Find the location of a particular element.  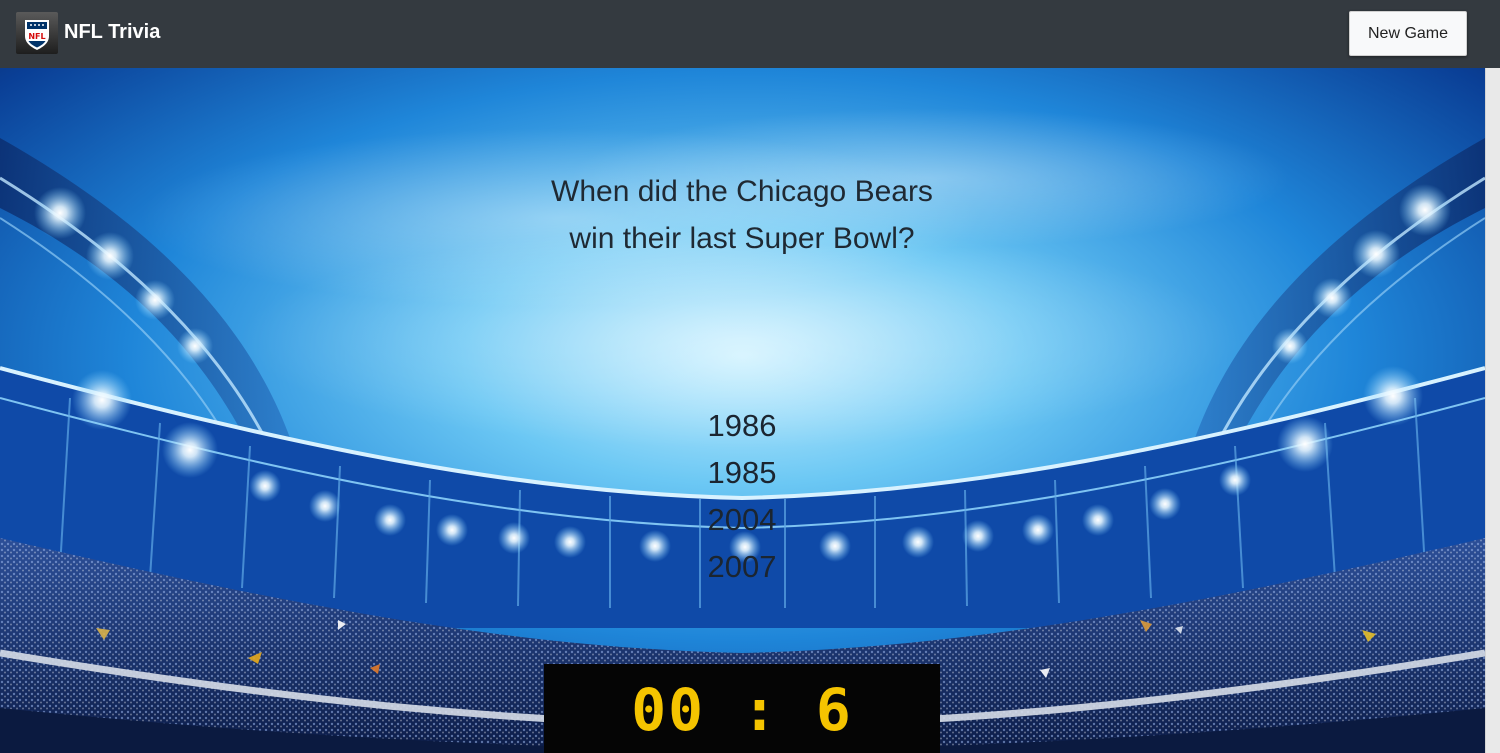

countdown-timer: 00 : 6 is located at coordinates (742, 710).